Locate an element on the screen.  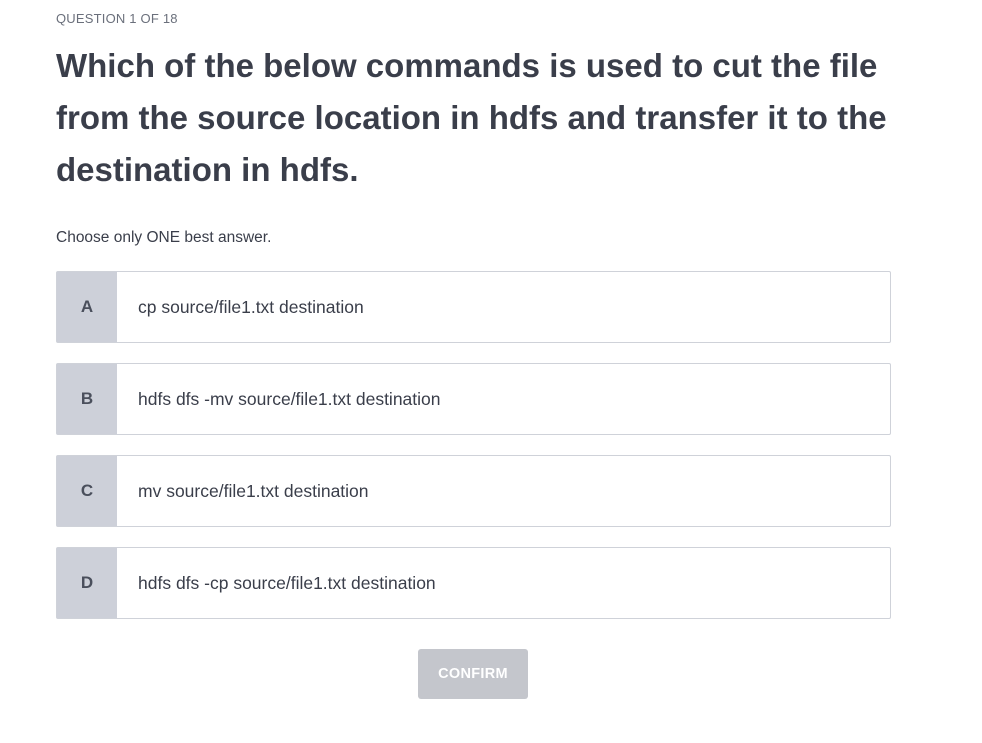
confirm-button: CONFIRM is located at coordinates (473, 674).